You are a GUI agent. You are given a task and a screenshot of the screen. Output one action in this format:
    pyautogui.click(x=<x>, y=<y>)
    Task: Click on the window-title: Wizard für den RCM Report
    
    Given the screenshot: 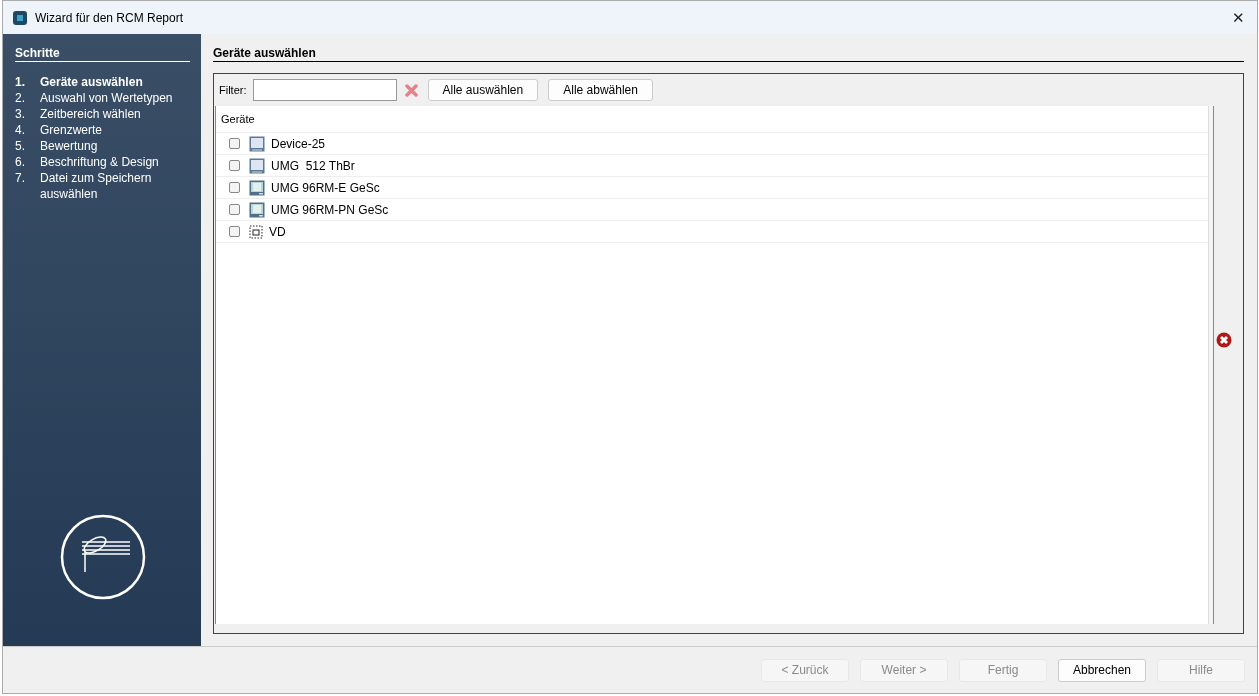 What is the action you would take?
    pyautogui.click(x=110, y=17)
    